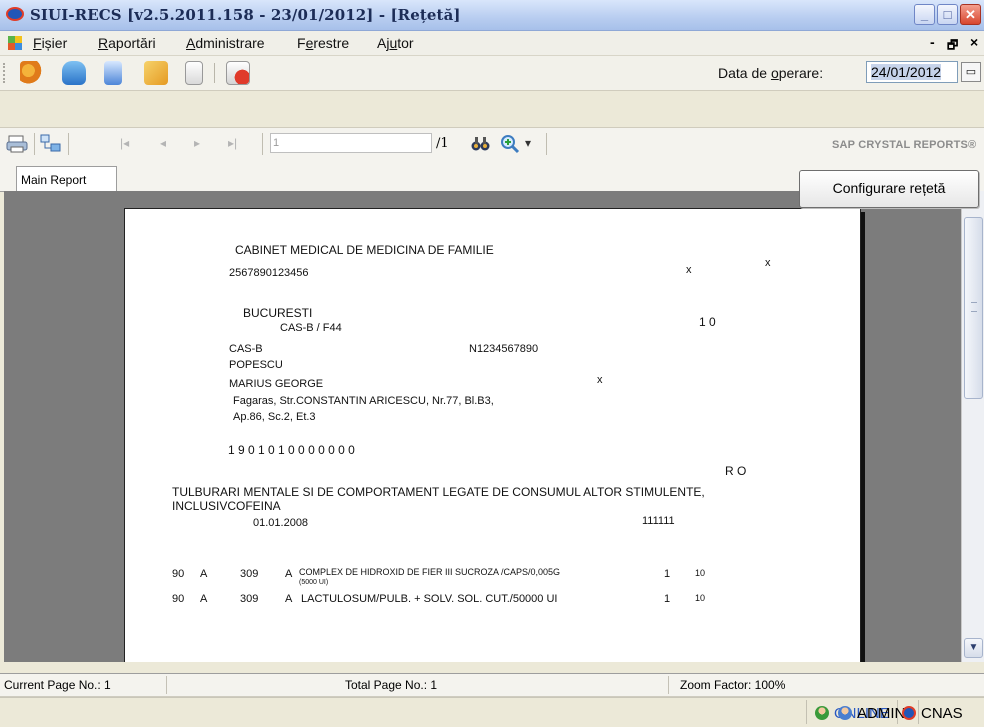  I want to click on configurare-reteta-button: Configurare rețetă, so click(889, 189).